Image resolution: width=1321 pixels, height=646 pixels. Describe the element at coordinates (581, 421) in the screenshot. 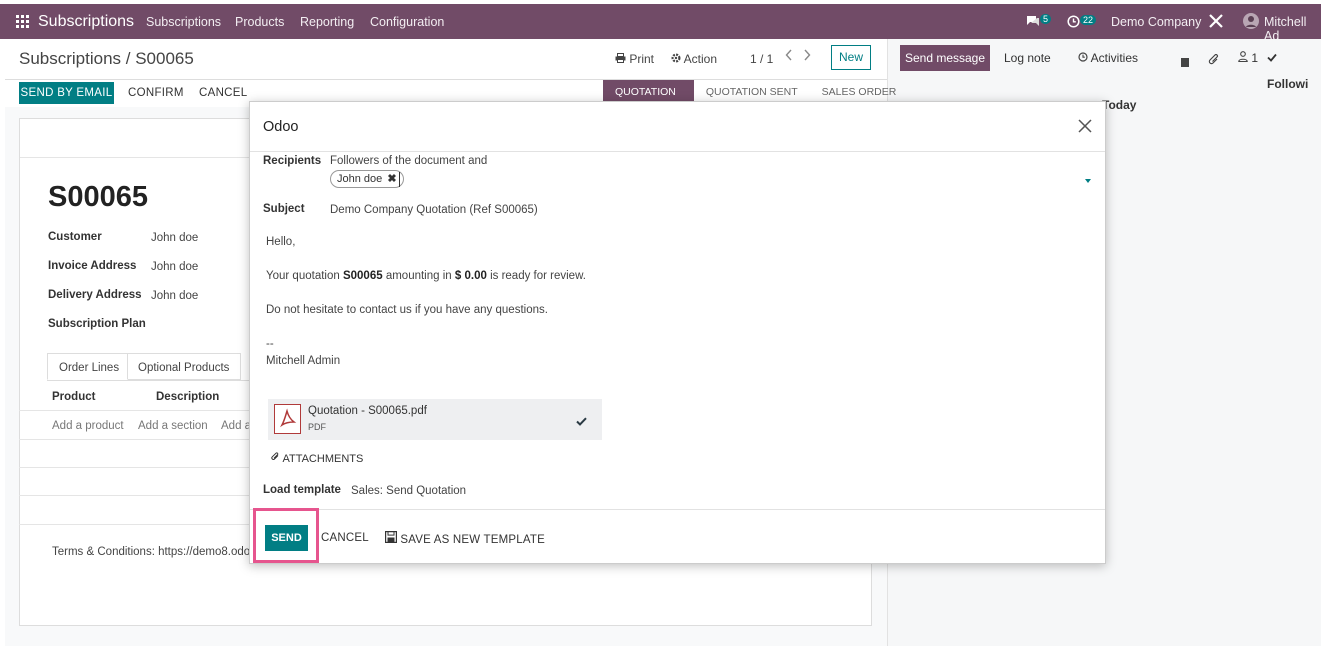

I see `check-icon` at that location.